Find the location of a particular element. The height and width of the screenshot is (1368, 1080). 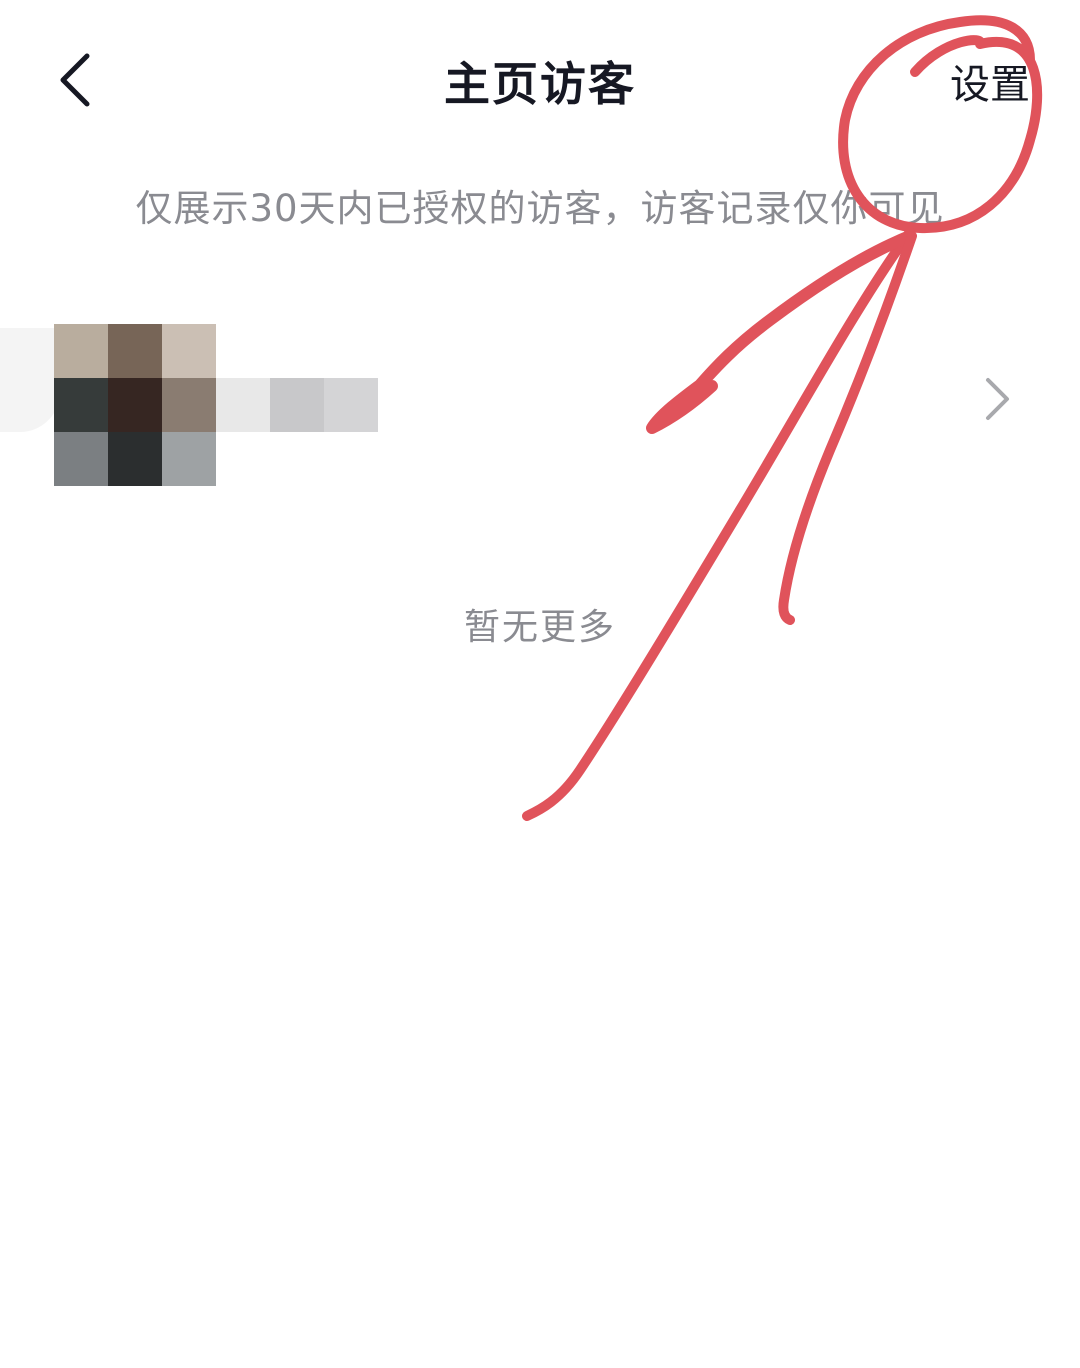

avatar is located at coordinates (135, 405).